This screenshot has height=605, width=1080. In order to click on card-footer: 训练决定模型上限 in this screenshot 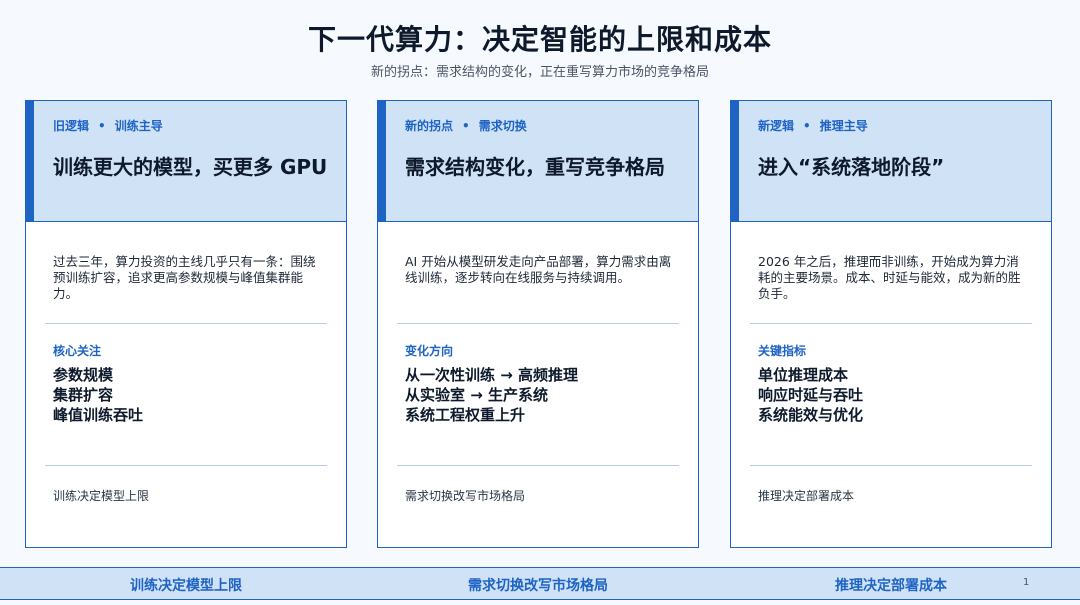, I will do `click(101, 496)`.